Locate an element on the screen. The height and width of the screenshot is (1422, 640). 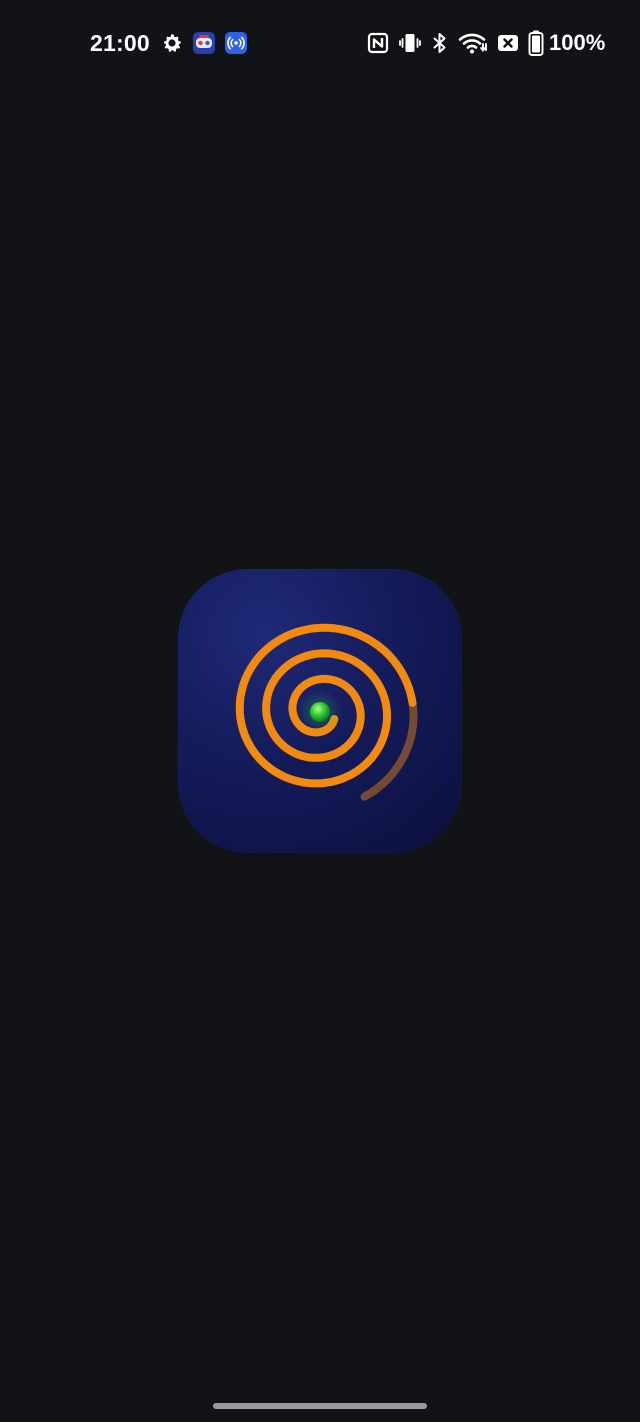
no-sim-icon is located at coordinates (508, 43).